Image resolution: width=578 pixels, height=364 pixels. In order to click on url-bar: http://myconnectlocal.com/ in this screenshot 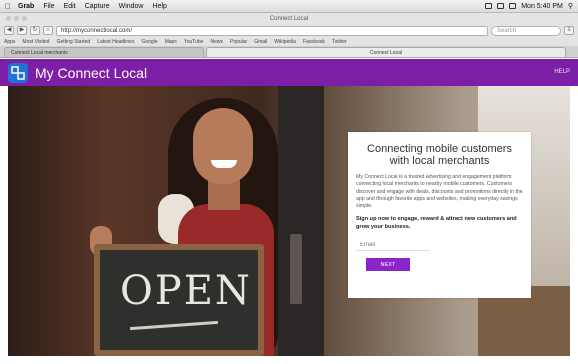, I will do `click(272, 30)`.